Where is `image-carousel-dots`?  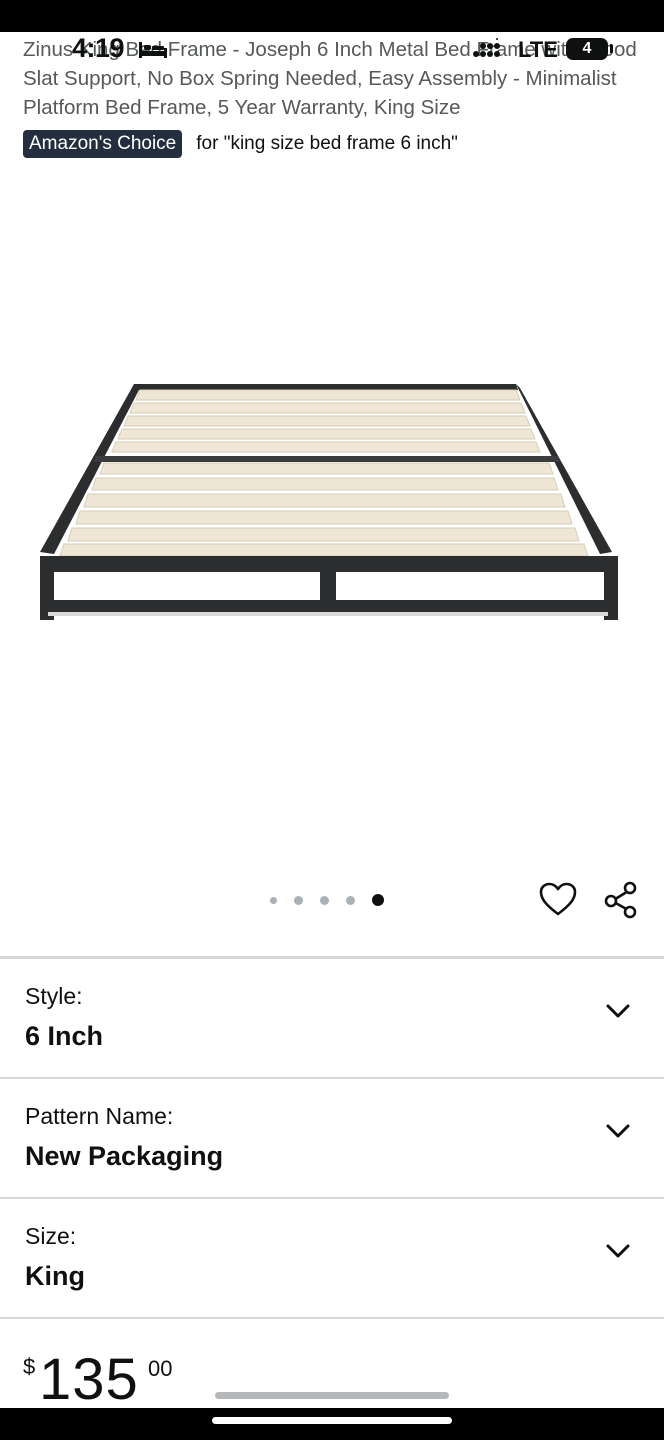
image-carousel-dots is located at coordinates (327, 900).